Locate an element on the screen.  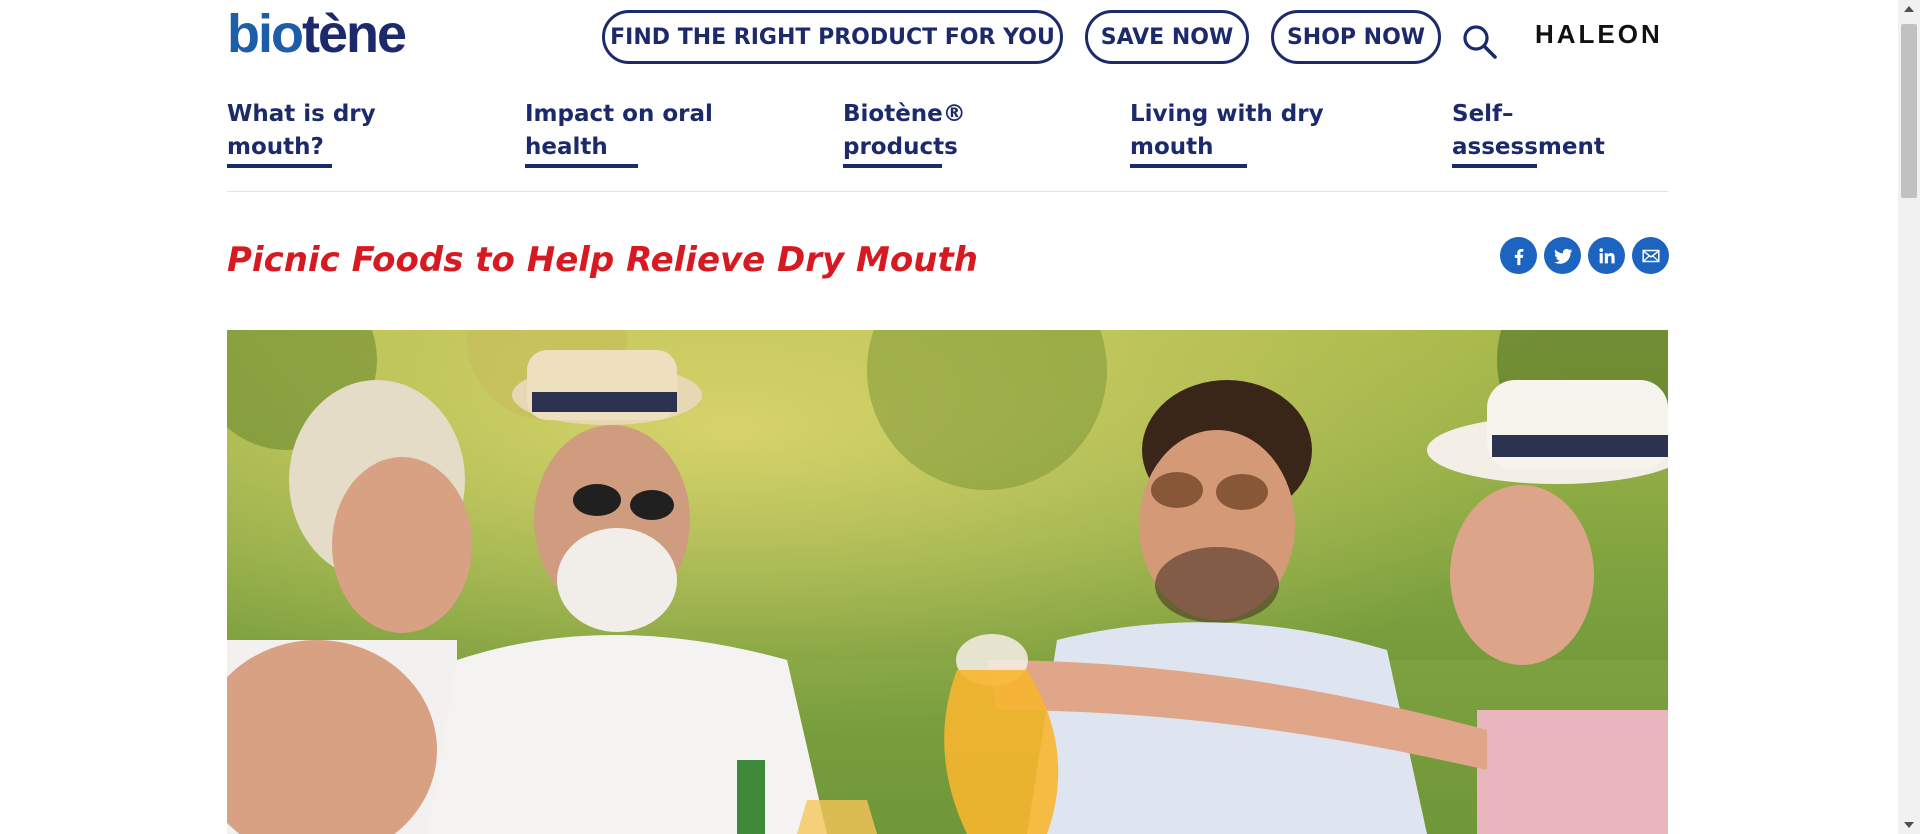
find-product-button: FIND THE RIGHT PRODUCT FOR YOU is located at coordinates (832, 37).